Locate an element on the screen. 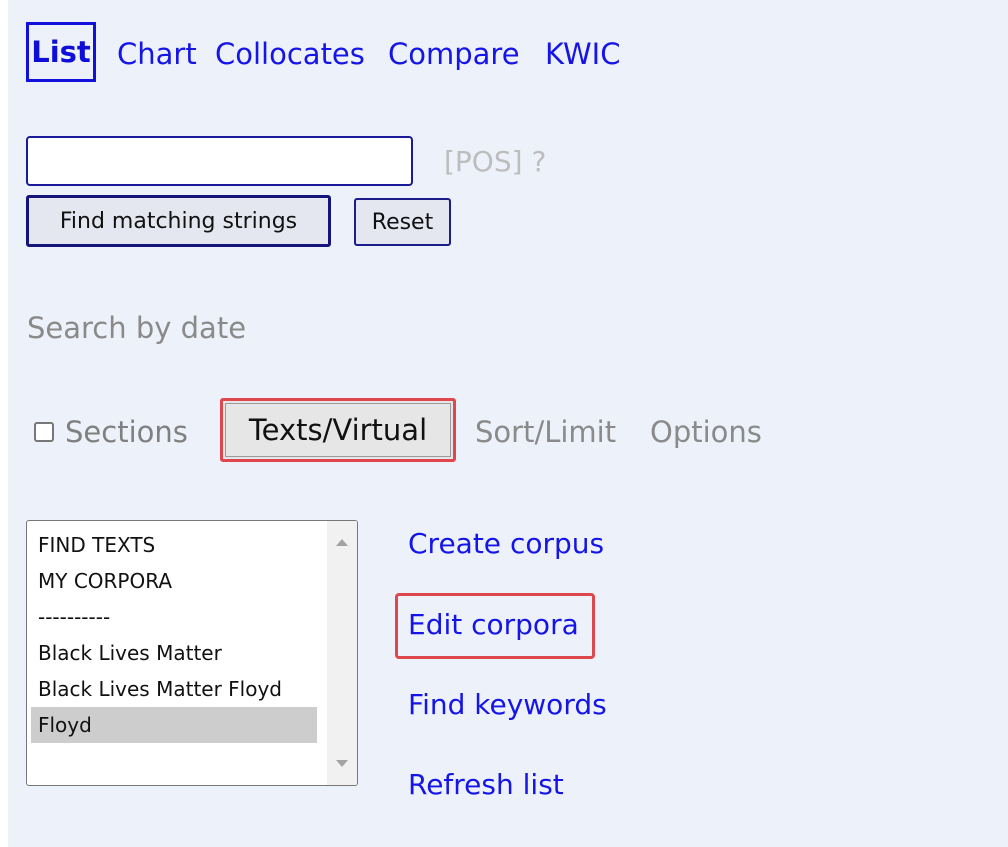 Image resolution: width=1008 pixels, height=847 pixels. listbox-scrollbar is located at coordinates (342, 653).